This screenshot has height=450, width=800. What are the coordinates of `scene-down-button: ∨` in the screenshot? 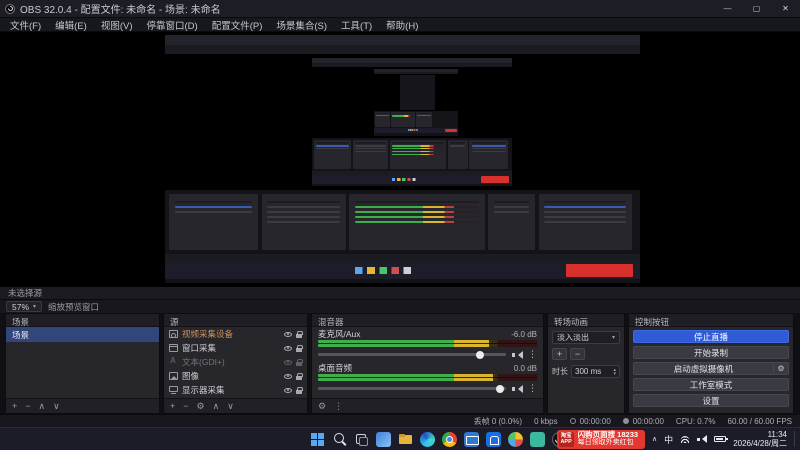 It's located at (56, 406).